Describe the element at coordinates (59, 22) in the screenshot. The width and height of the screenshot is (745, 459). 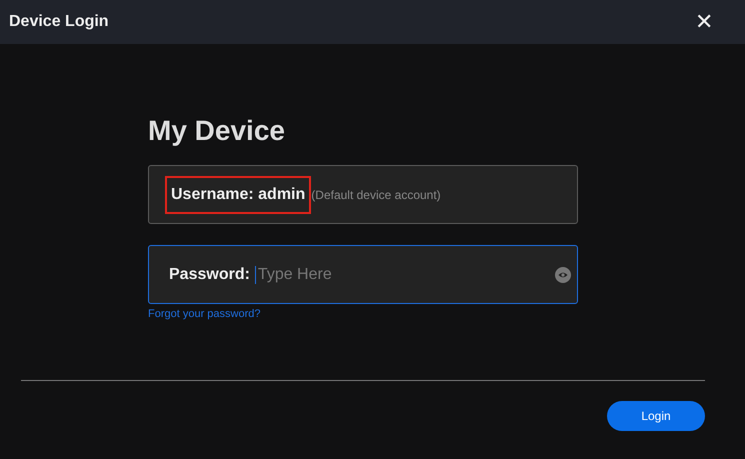
I see `window-title: Device Login` at that location.